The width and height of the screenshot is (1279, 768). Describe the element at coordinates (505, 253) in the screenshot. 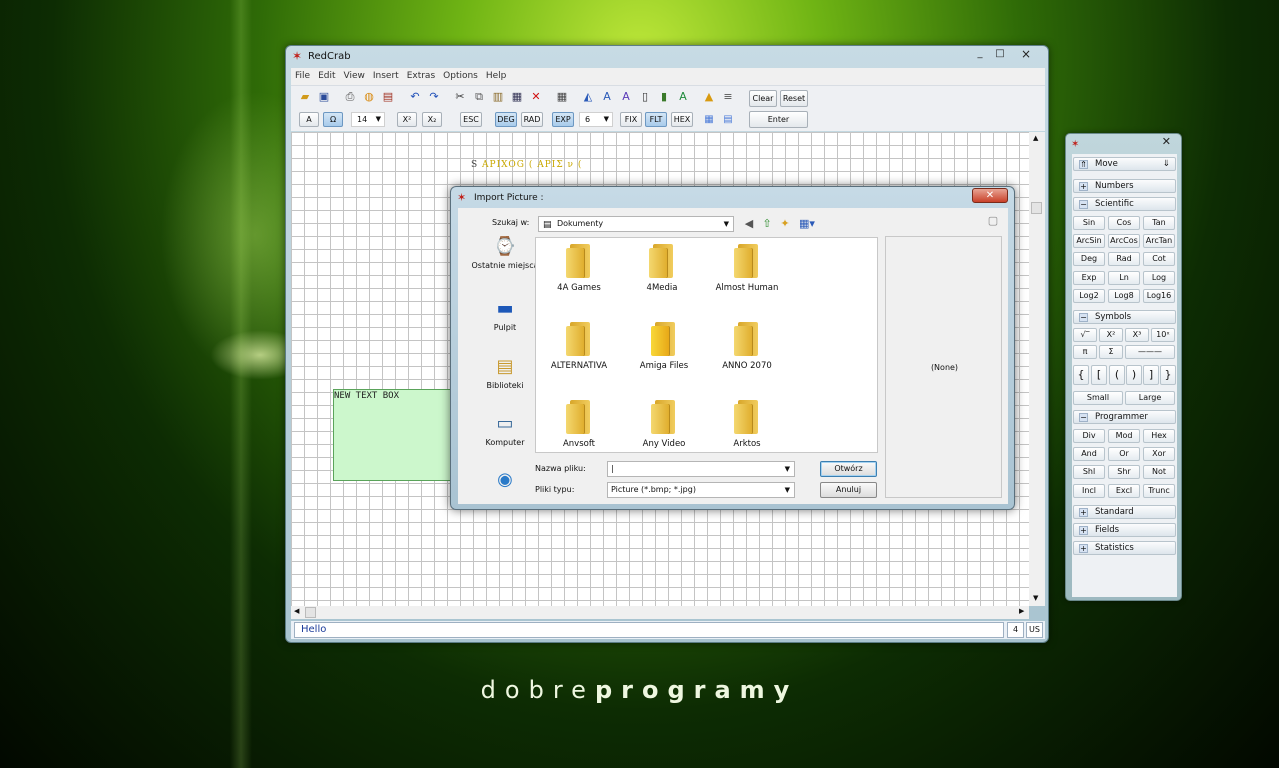

I see `place-recent: ⌚ Ostatnie miejsca` at that location.